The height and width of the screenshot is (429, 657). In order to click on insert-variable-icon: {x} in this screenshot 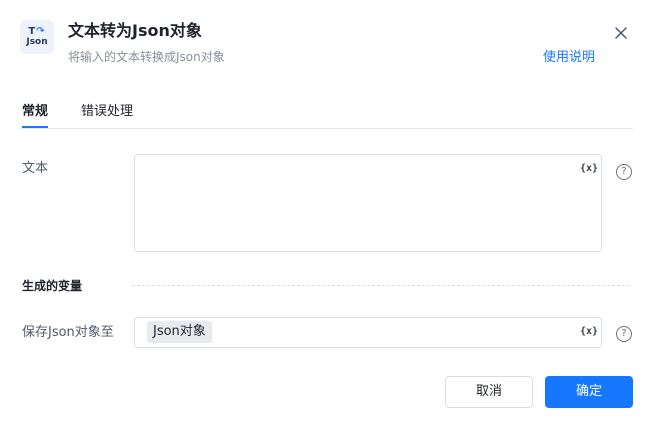, I will do `click(589, 168)`.